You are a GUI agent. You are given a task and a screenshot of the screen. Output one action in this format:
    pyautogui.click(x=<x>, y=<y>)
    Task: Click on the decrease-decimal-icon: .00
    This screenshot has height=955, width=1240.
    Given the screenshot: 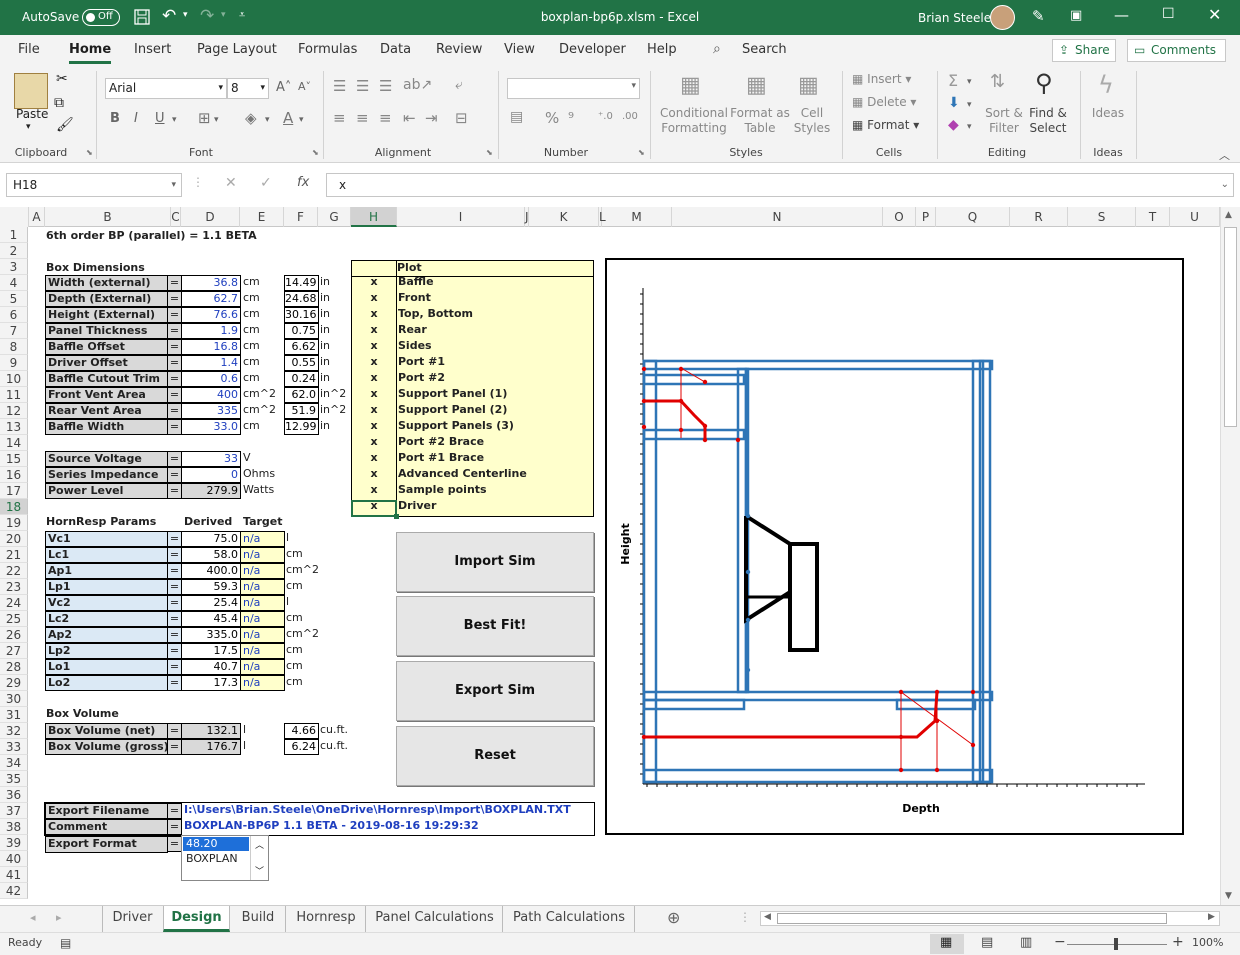 What is the action you would take?
    pyautogui.click(x=630, y=116)
    